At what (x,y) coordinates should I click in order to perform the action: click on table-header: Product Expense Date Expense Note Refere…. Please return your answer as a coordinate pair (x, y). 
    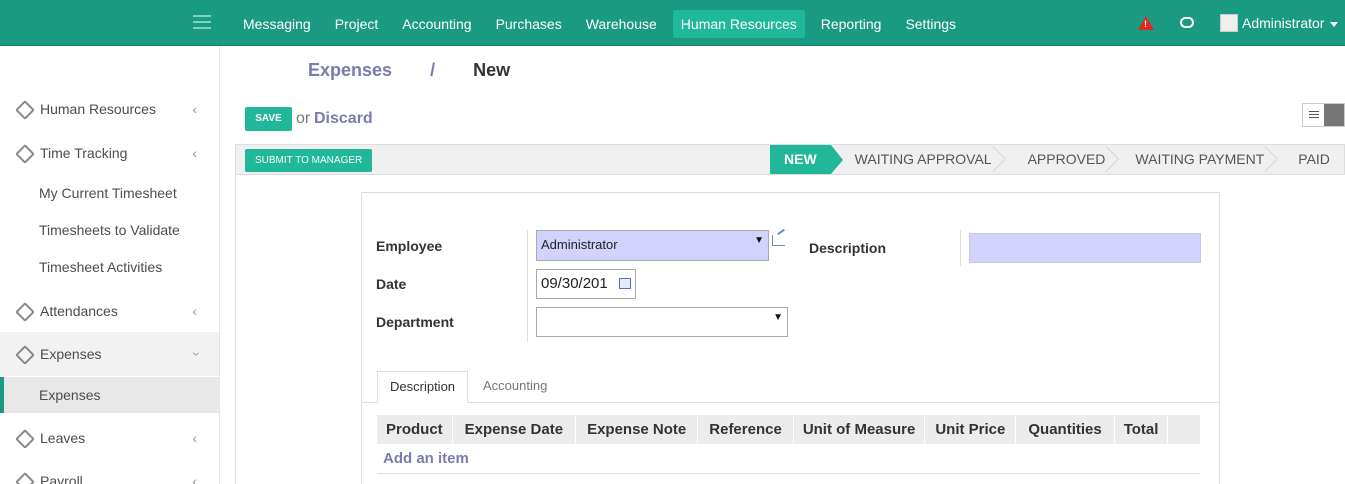
    Looking at the image, I should click on (788, 429).